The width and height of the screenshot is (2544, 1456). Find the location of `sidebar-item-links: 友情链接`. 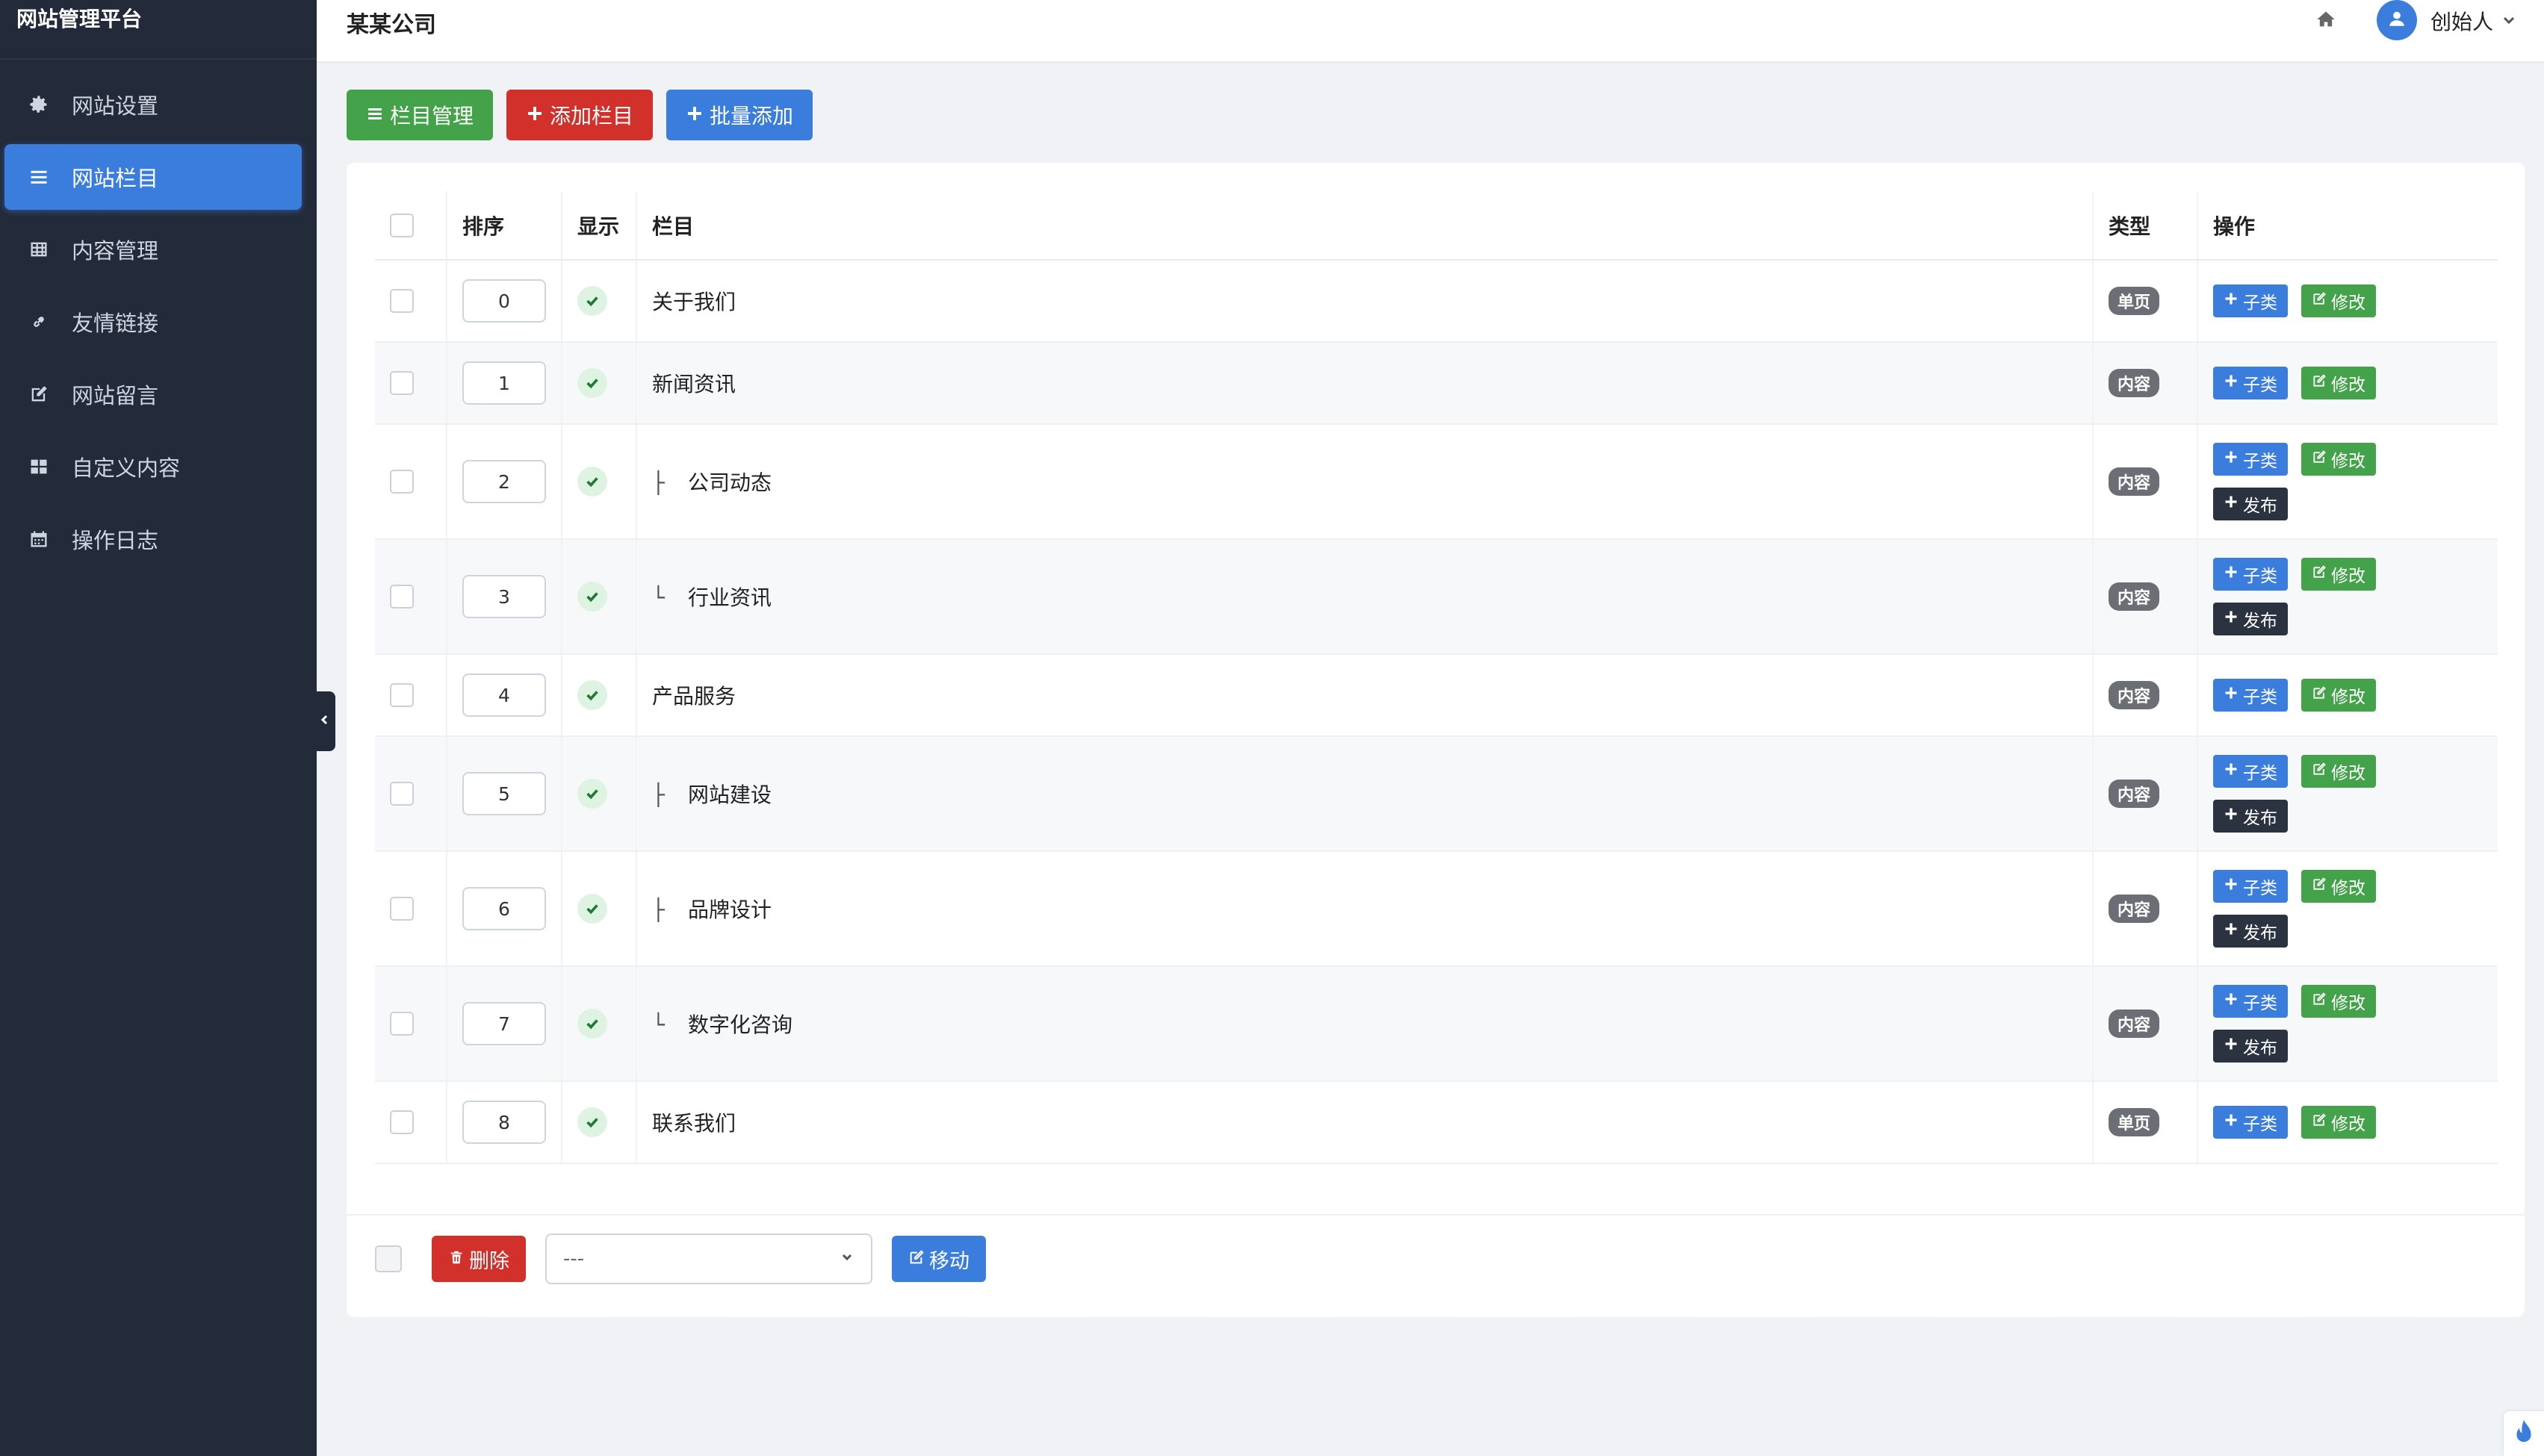

sidebar-item-links: 友情链接 is located at coordinates (153, 322).